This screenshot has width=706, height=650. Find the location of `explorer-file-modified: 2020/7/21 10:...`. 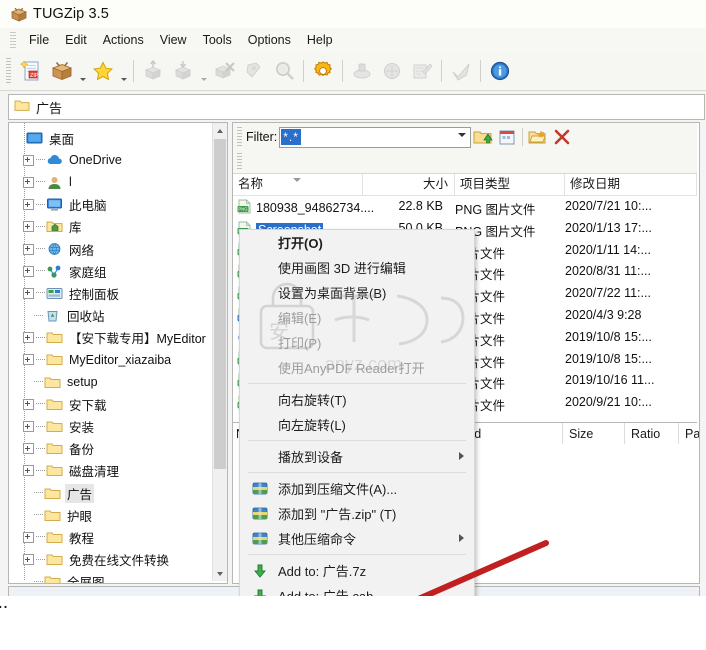

explorer-file-modified: 2020/7/21 10:... is located at coordinates (608, 206).